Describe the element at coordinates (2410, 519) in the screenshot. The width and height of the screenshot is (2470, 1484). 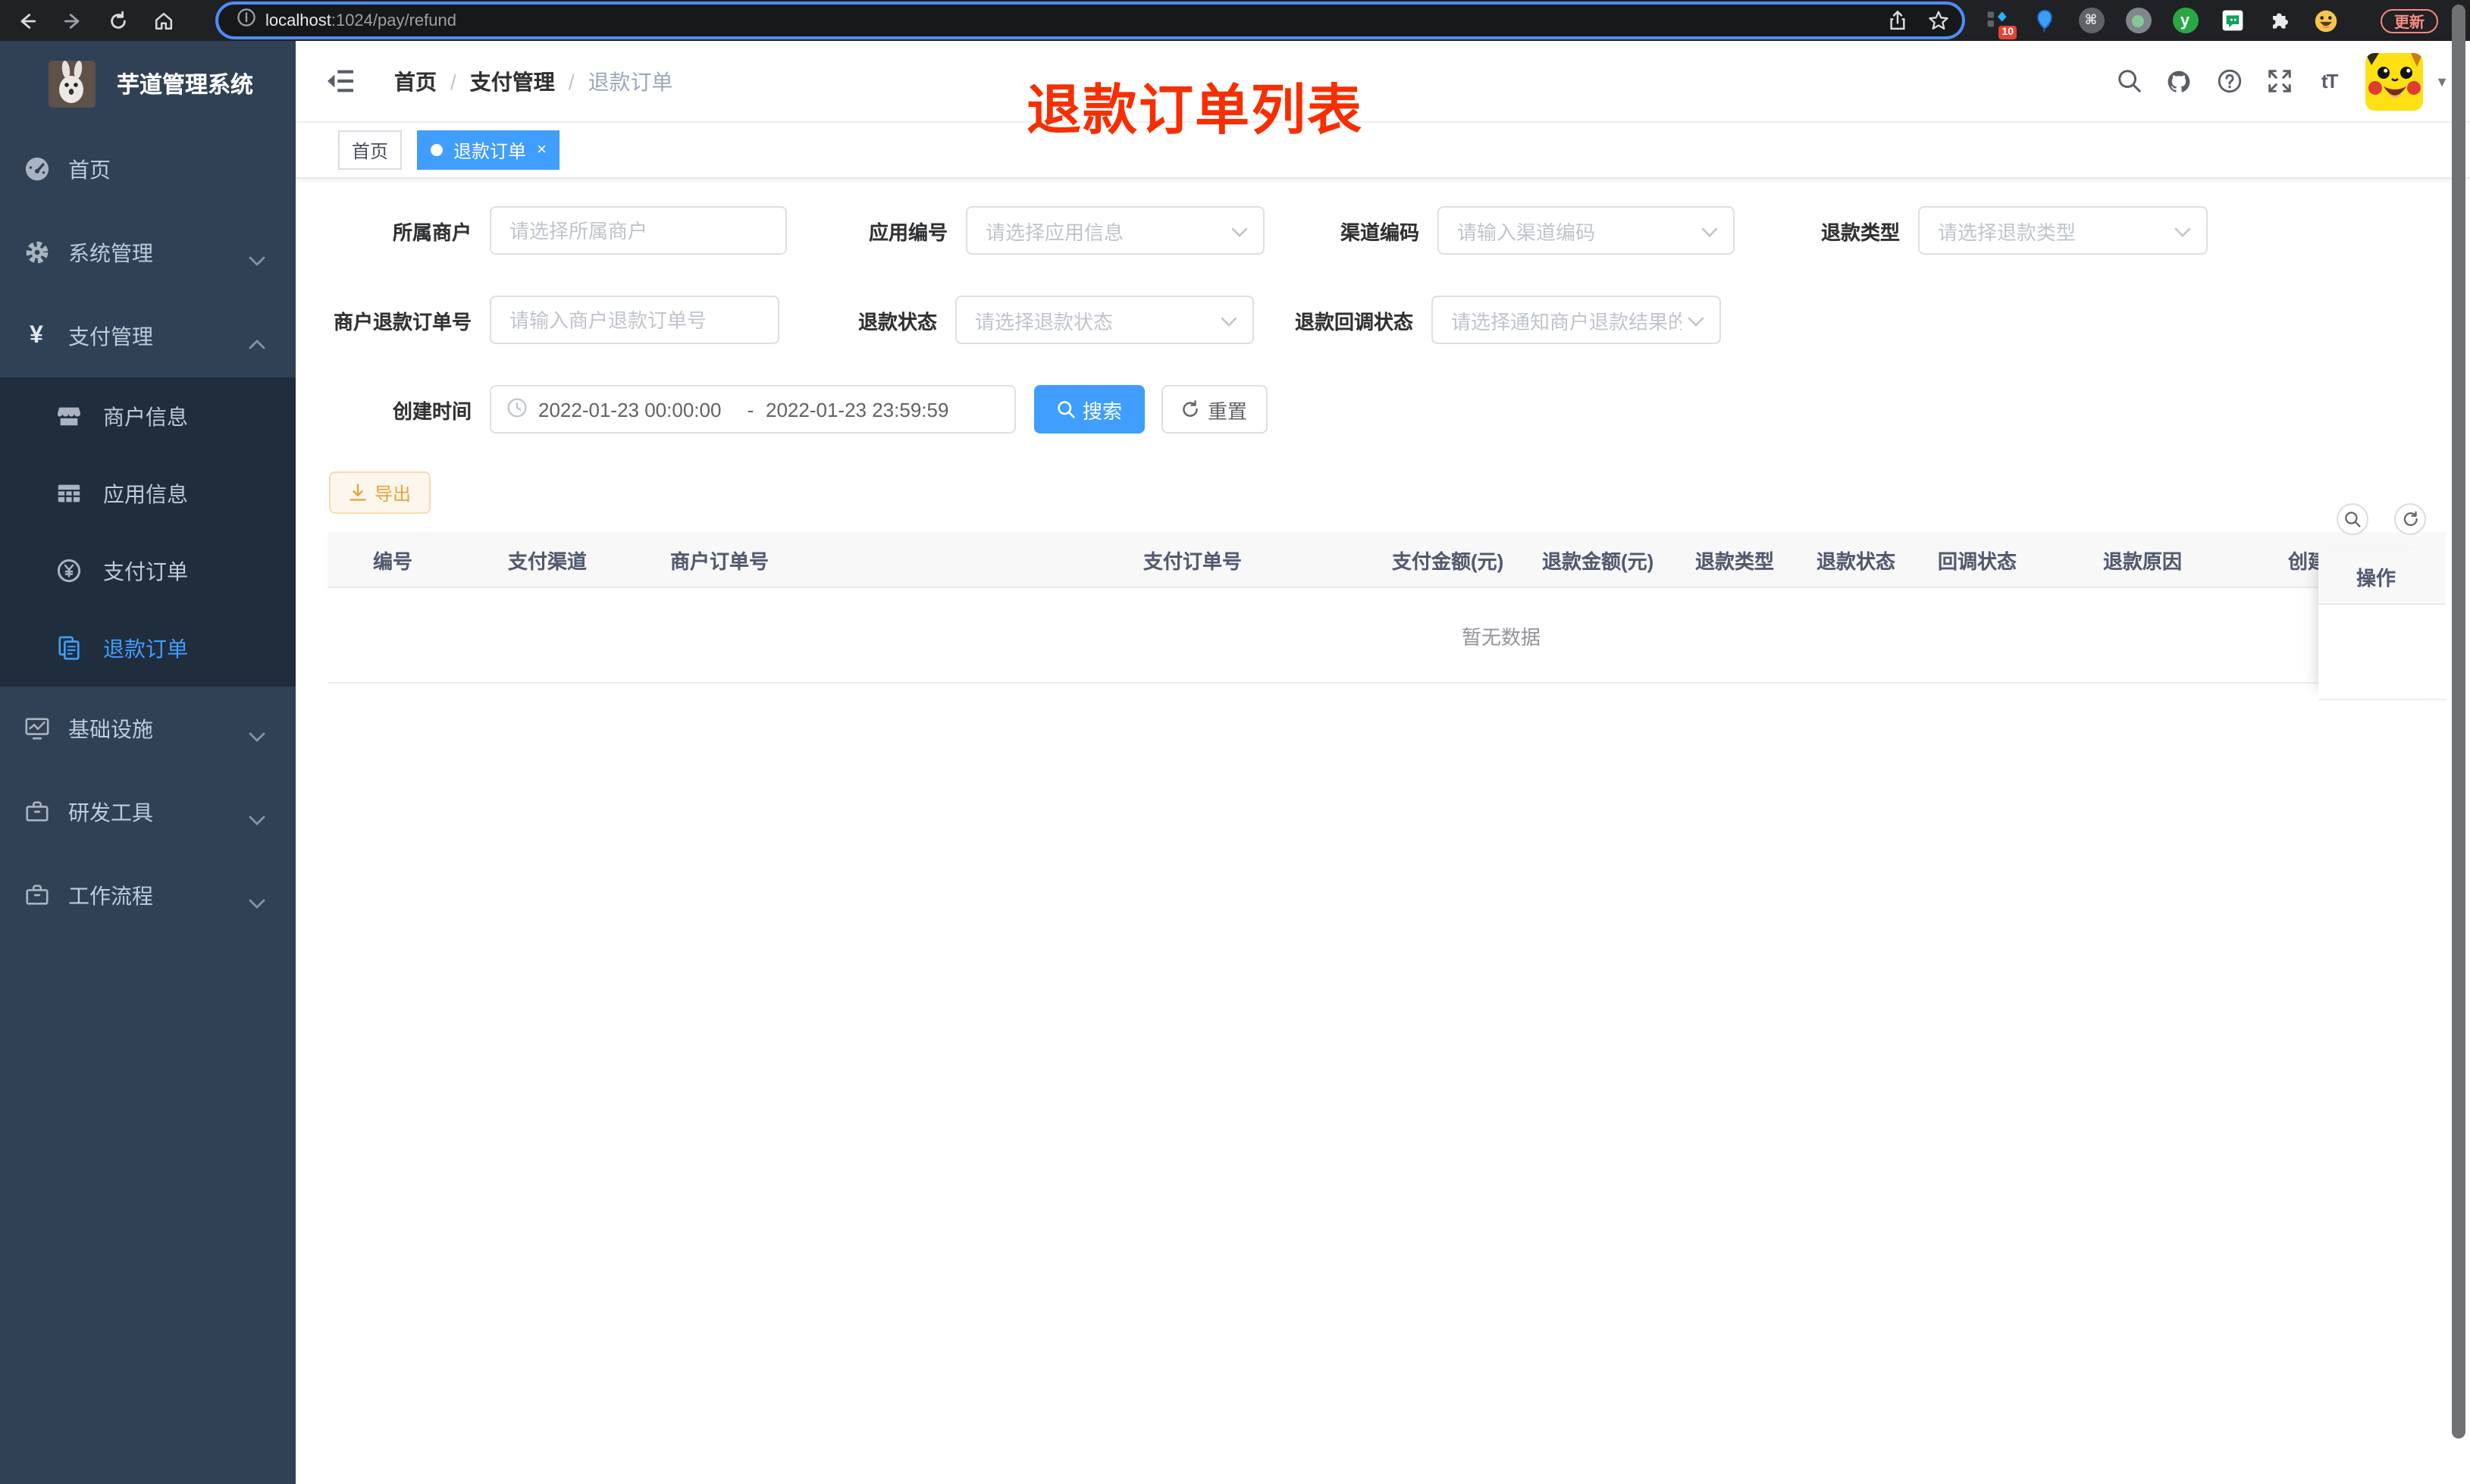
I see `refresh-table-button` at that location.